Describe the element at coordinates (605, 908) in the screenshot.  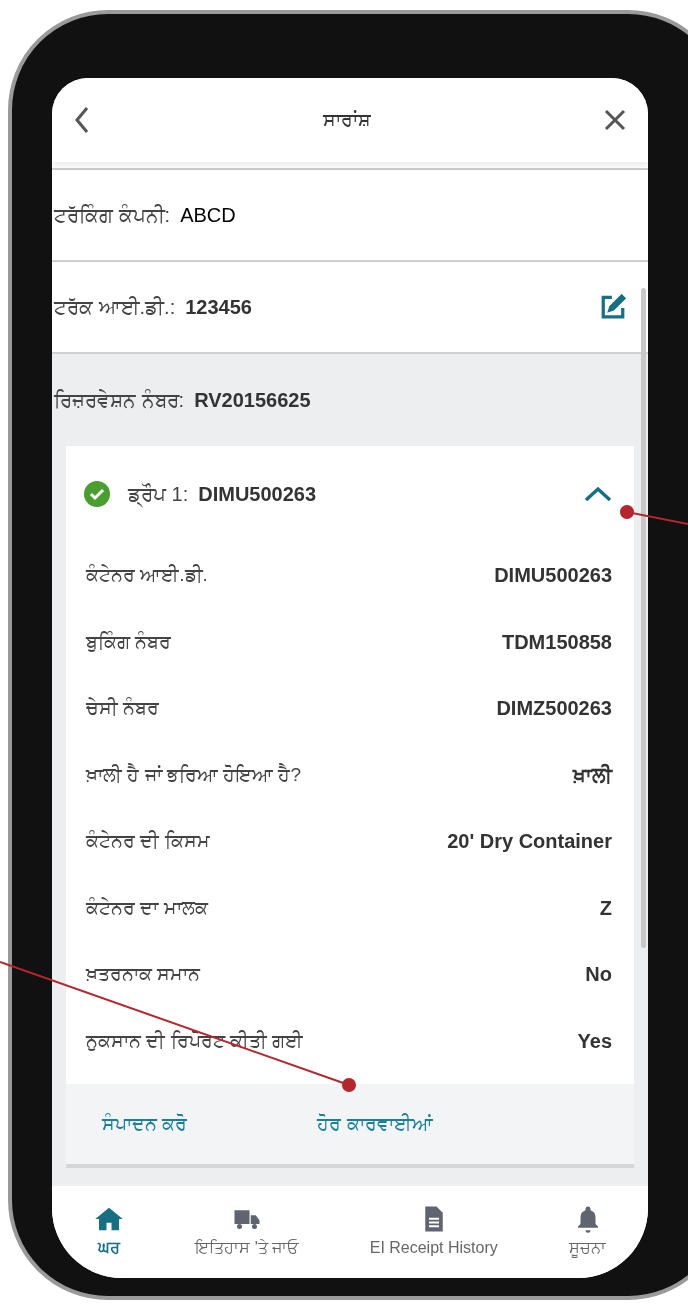
I see `detail-value: Z` at that location.